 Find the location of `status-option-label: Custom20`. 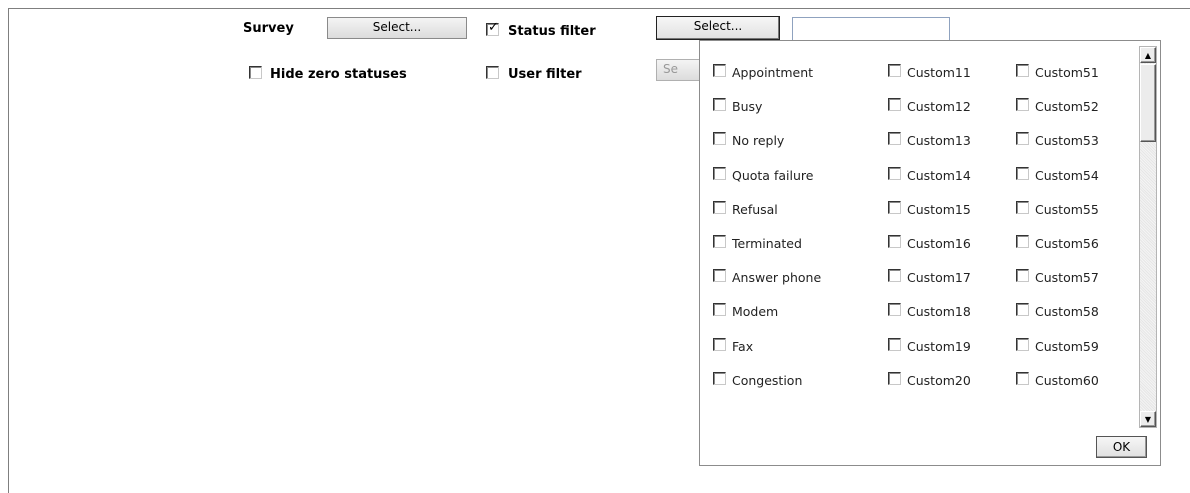

status-option-label: Custom20 is located at coordinates (939, 380).